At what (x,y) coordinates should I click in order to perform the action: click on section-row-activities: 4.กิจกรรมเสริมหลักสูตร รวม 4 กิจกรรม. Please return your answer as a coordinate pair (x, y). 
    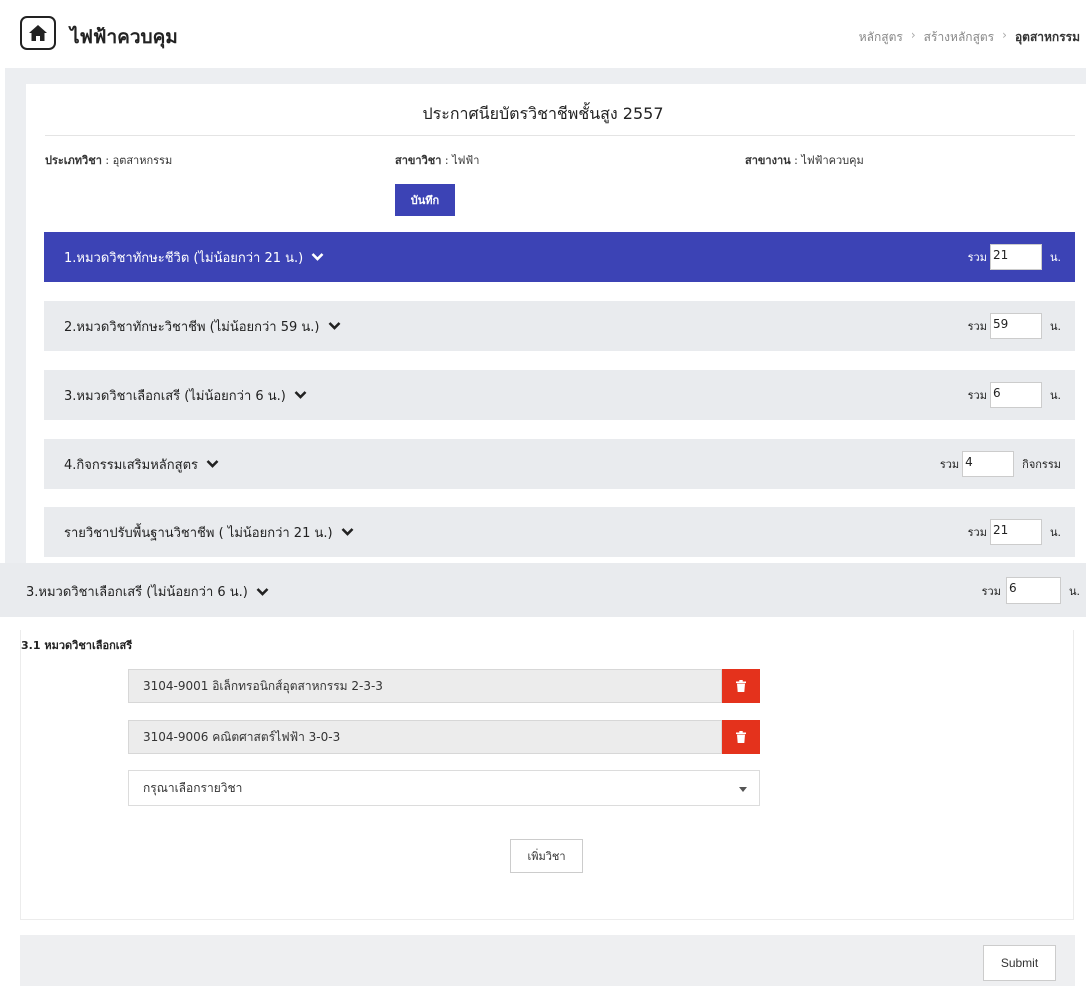
    Looking at the image, I should click on (559, 464).